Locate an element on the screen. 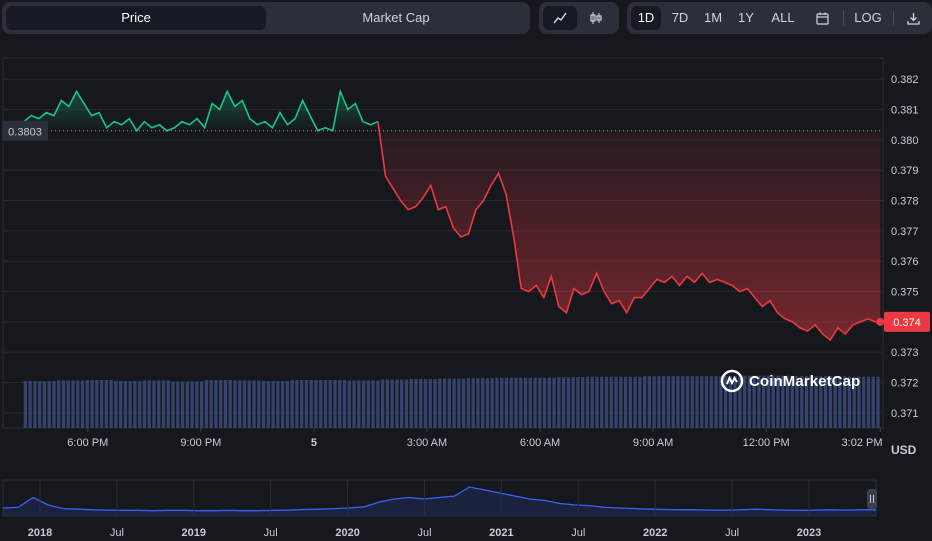 This screenshot has height=541, width=932. navigator-tick-label: 2018 is located at coordinates (40, 533).